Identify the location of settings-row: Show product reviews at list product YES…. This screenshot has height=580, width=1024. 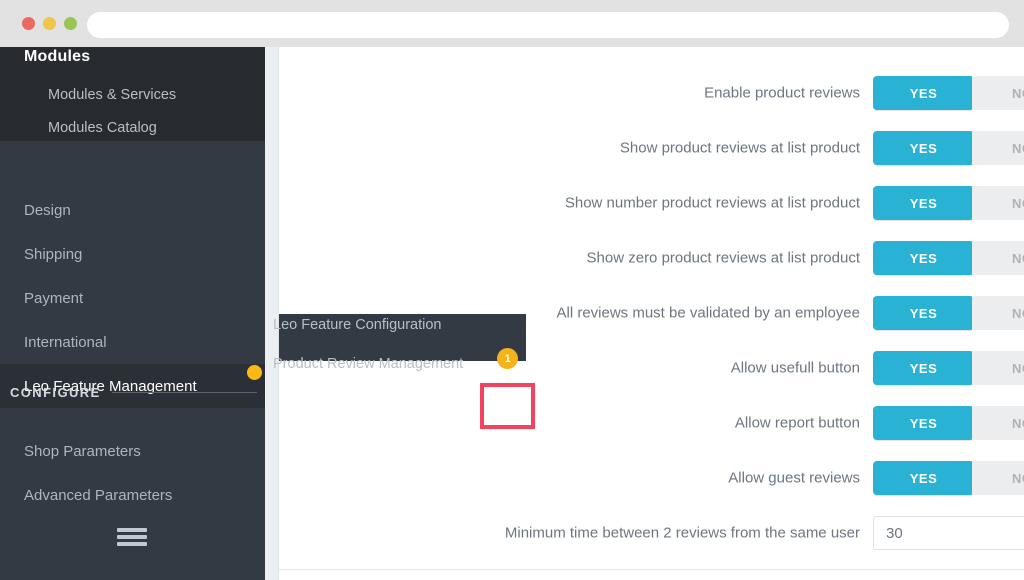
(651, 148).